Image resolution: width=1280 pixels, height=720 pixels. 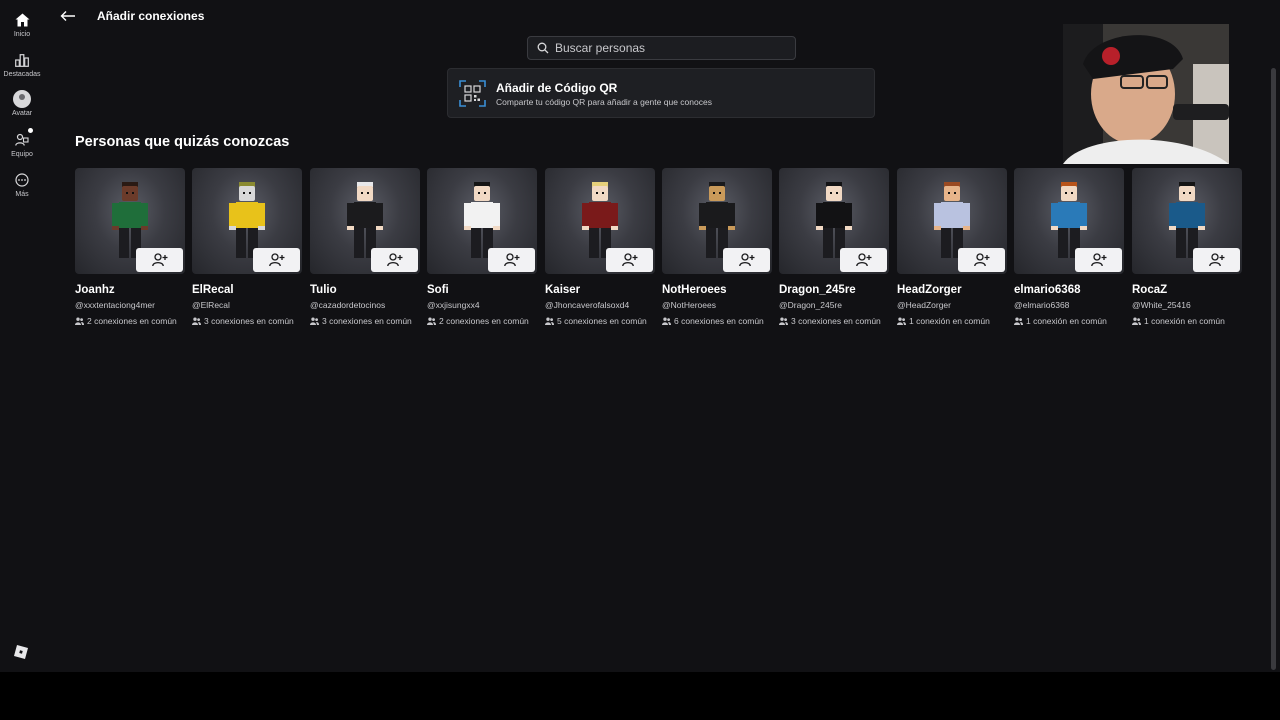 I want to click on charts-icon, so click(x=22, y=60).